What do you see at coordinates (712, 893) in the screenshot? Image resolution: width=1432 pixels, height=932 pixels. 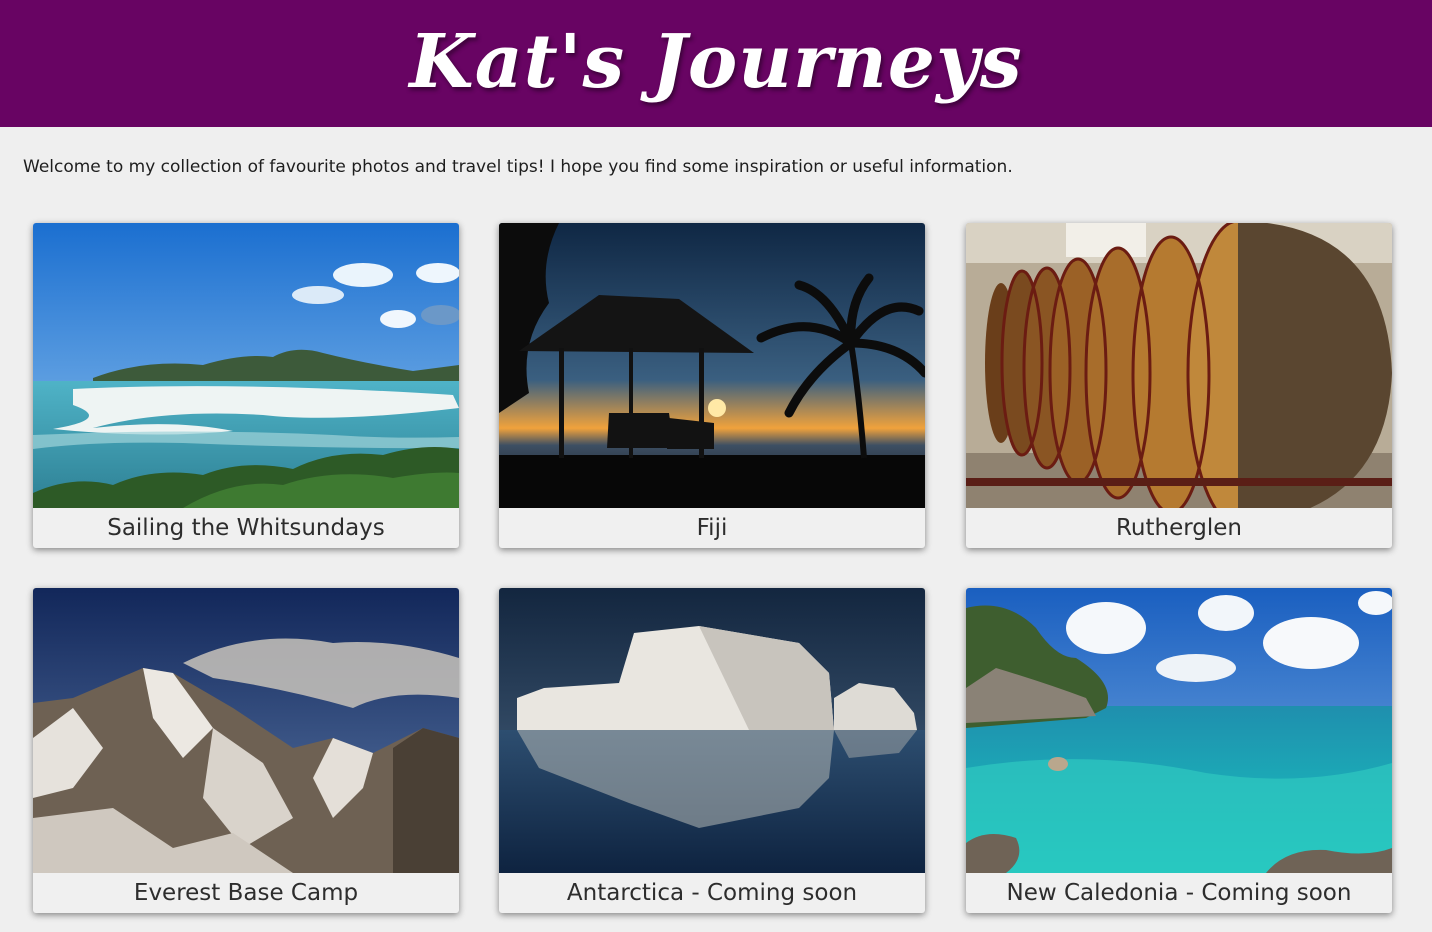 I see `journey-card-caption: Antarctica - Coming soon` at bounding box center [712, 893].